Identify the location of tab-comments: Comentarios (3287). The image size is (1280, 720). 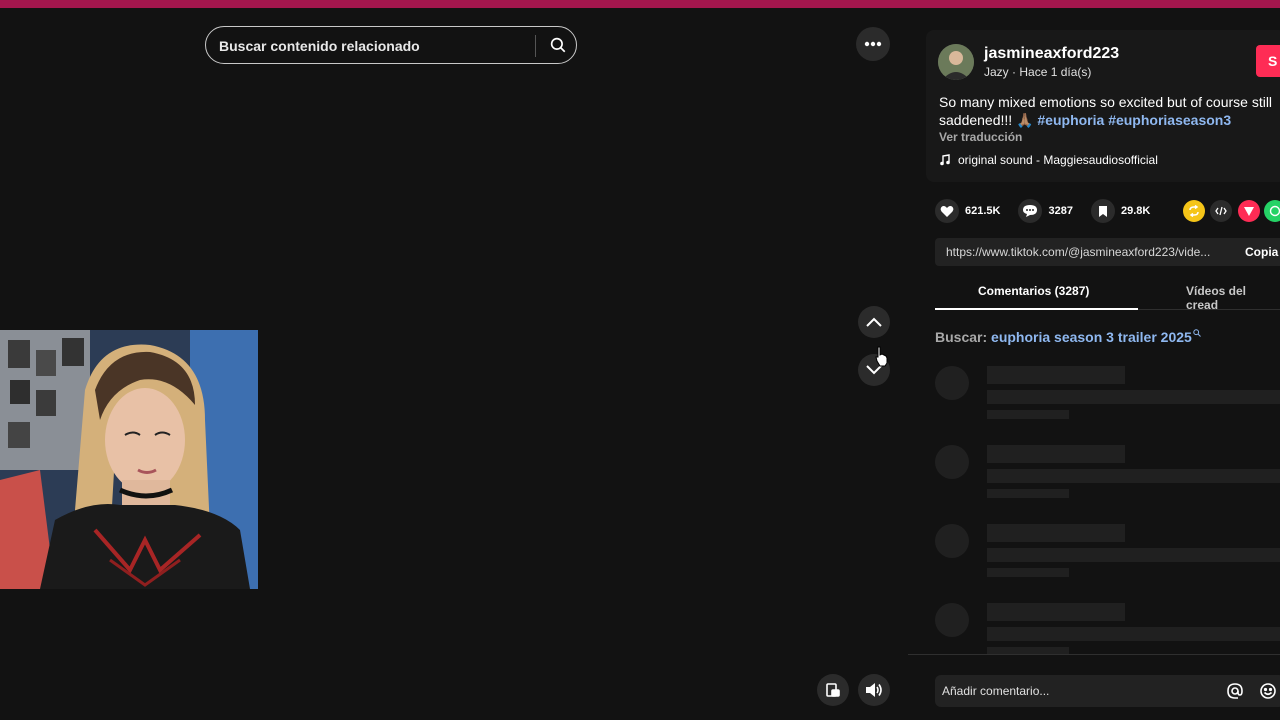
(1033, 291).